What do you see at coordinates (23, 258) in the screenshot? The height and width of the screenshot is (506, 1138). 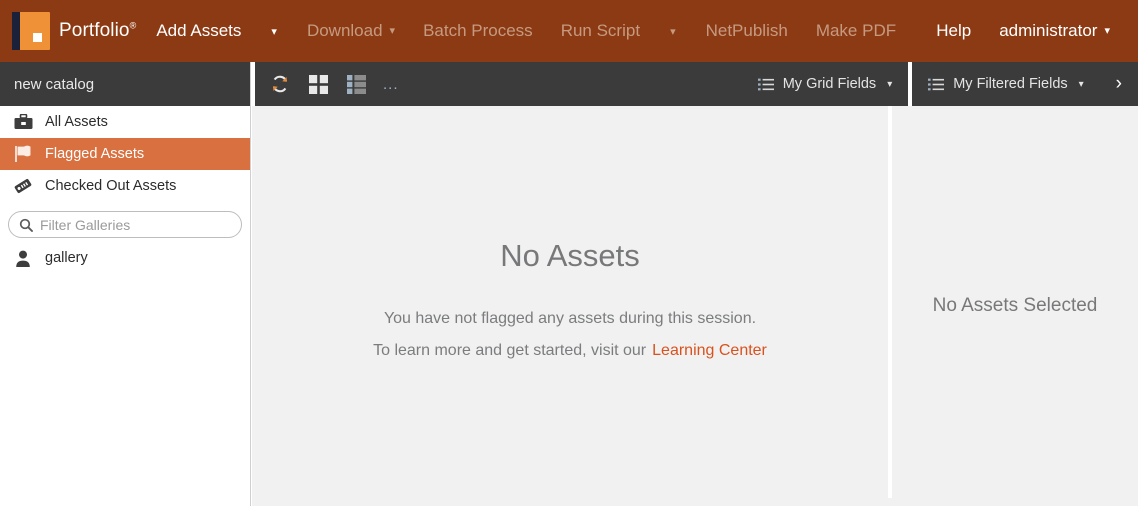 I see `person-icon` at bounding box center [23, 258].